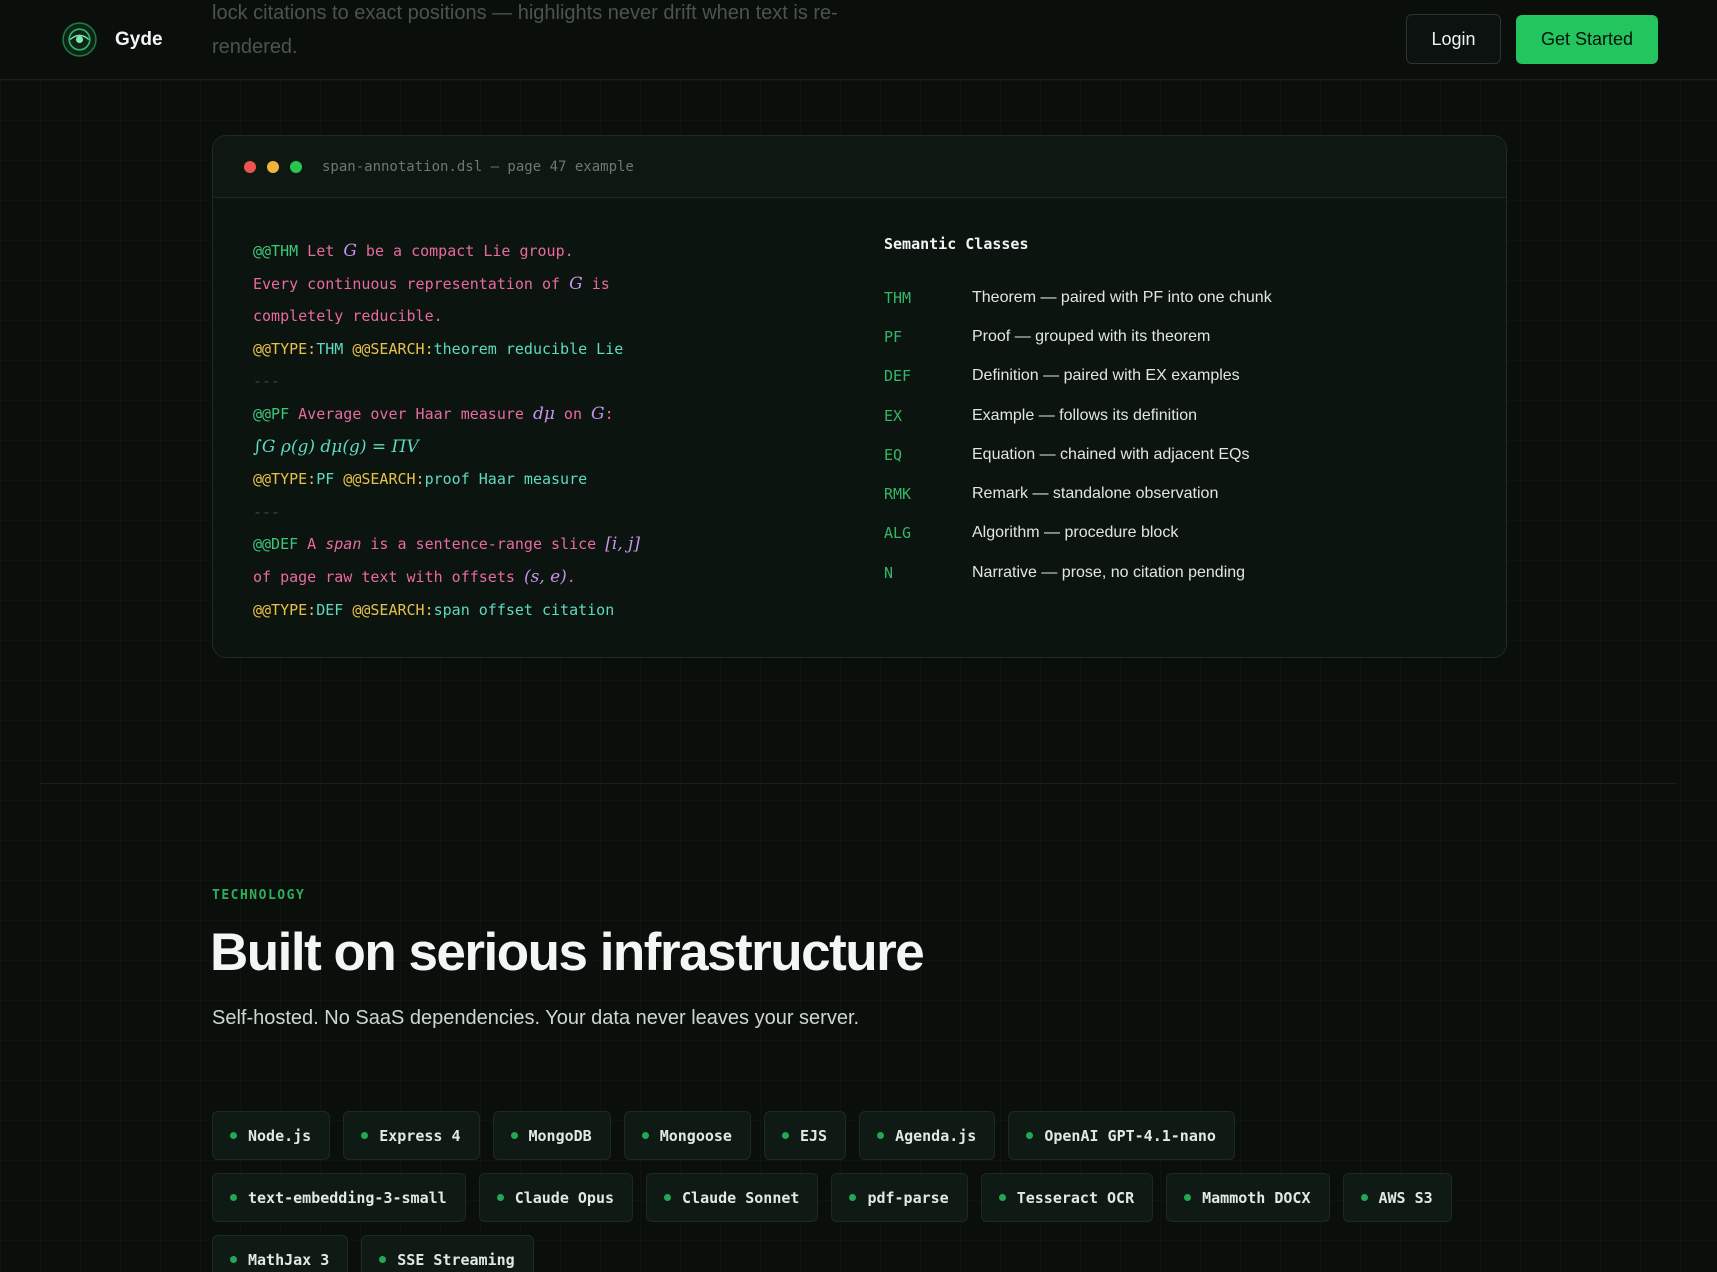  What do you see at coordinates (1122, 297) in the screenshot?
I see `class-description: Theorem — paired with PF into one chunk` at bounding box center [1122, 297].